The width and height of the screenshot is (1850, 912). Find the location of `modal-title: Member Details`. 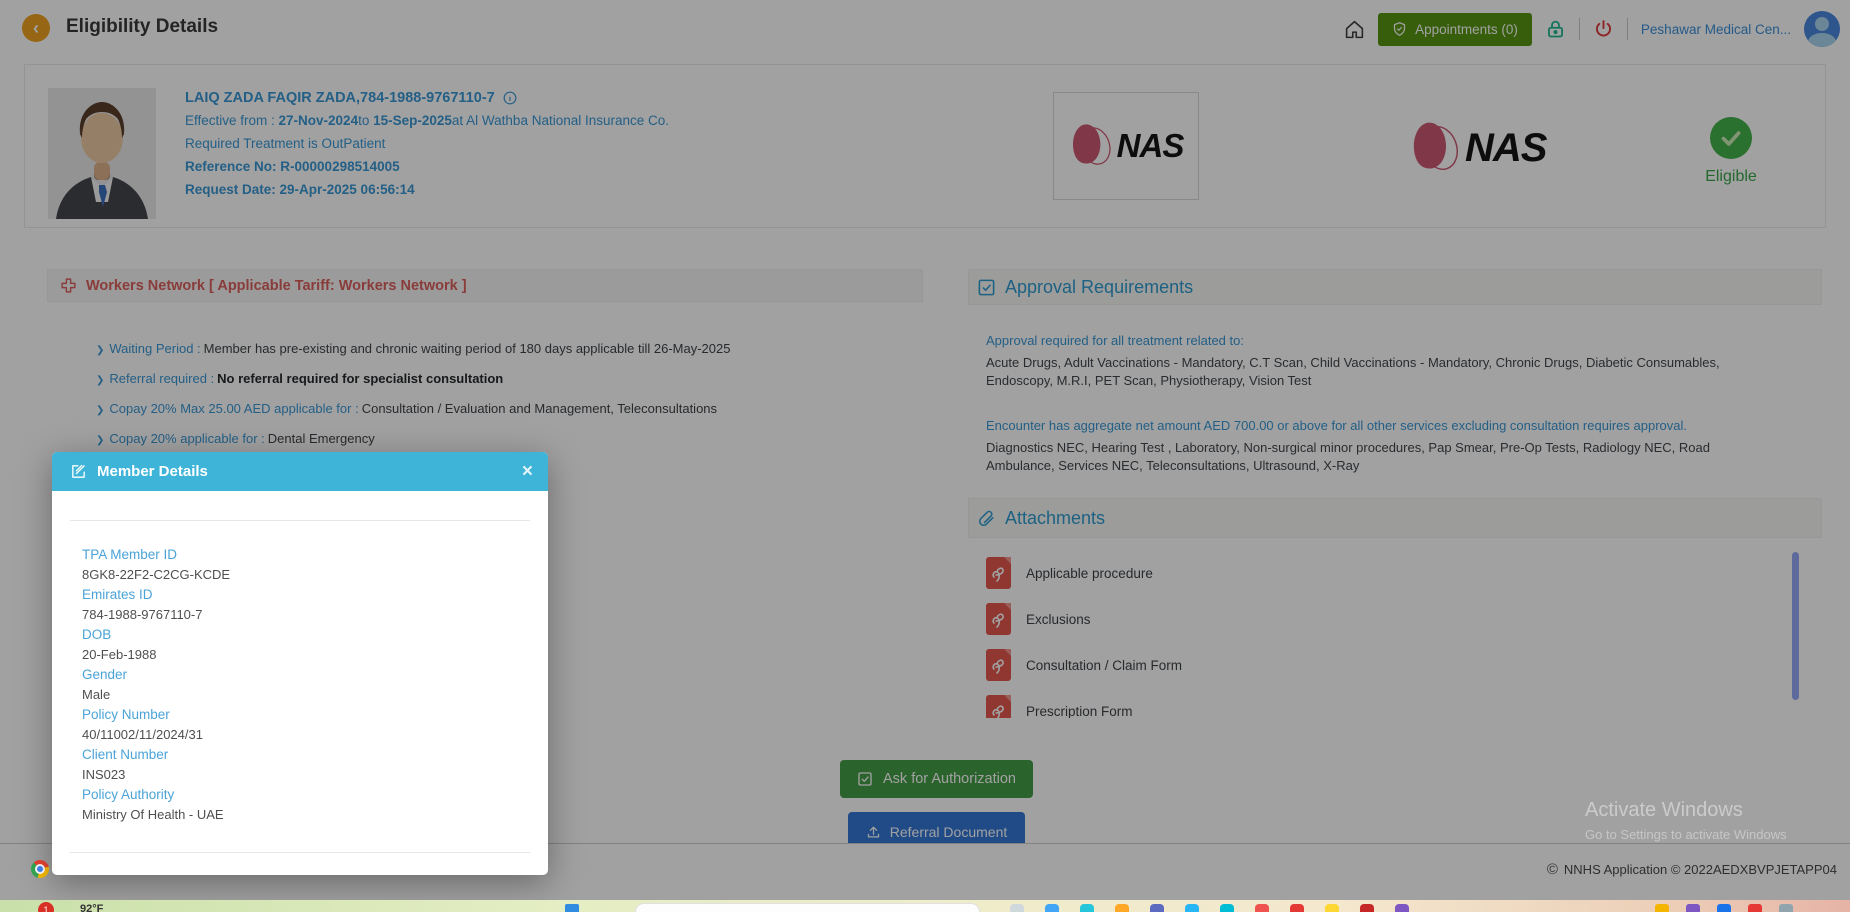

modal-title: Member Details is located at coordinates (152, 471).